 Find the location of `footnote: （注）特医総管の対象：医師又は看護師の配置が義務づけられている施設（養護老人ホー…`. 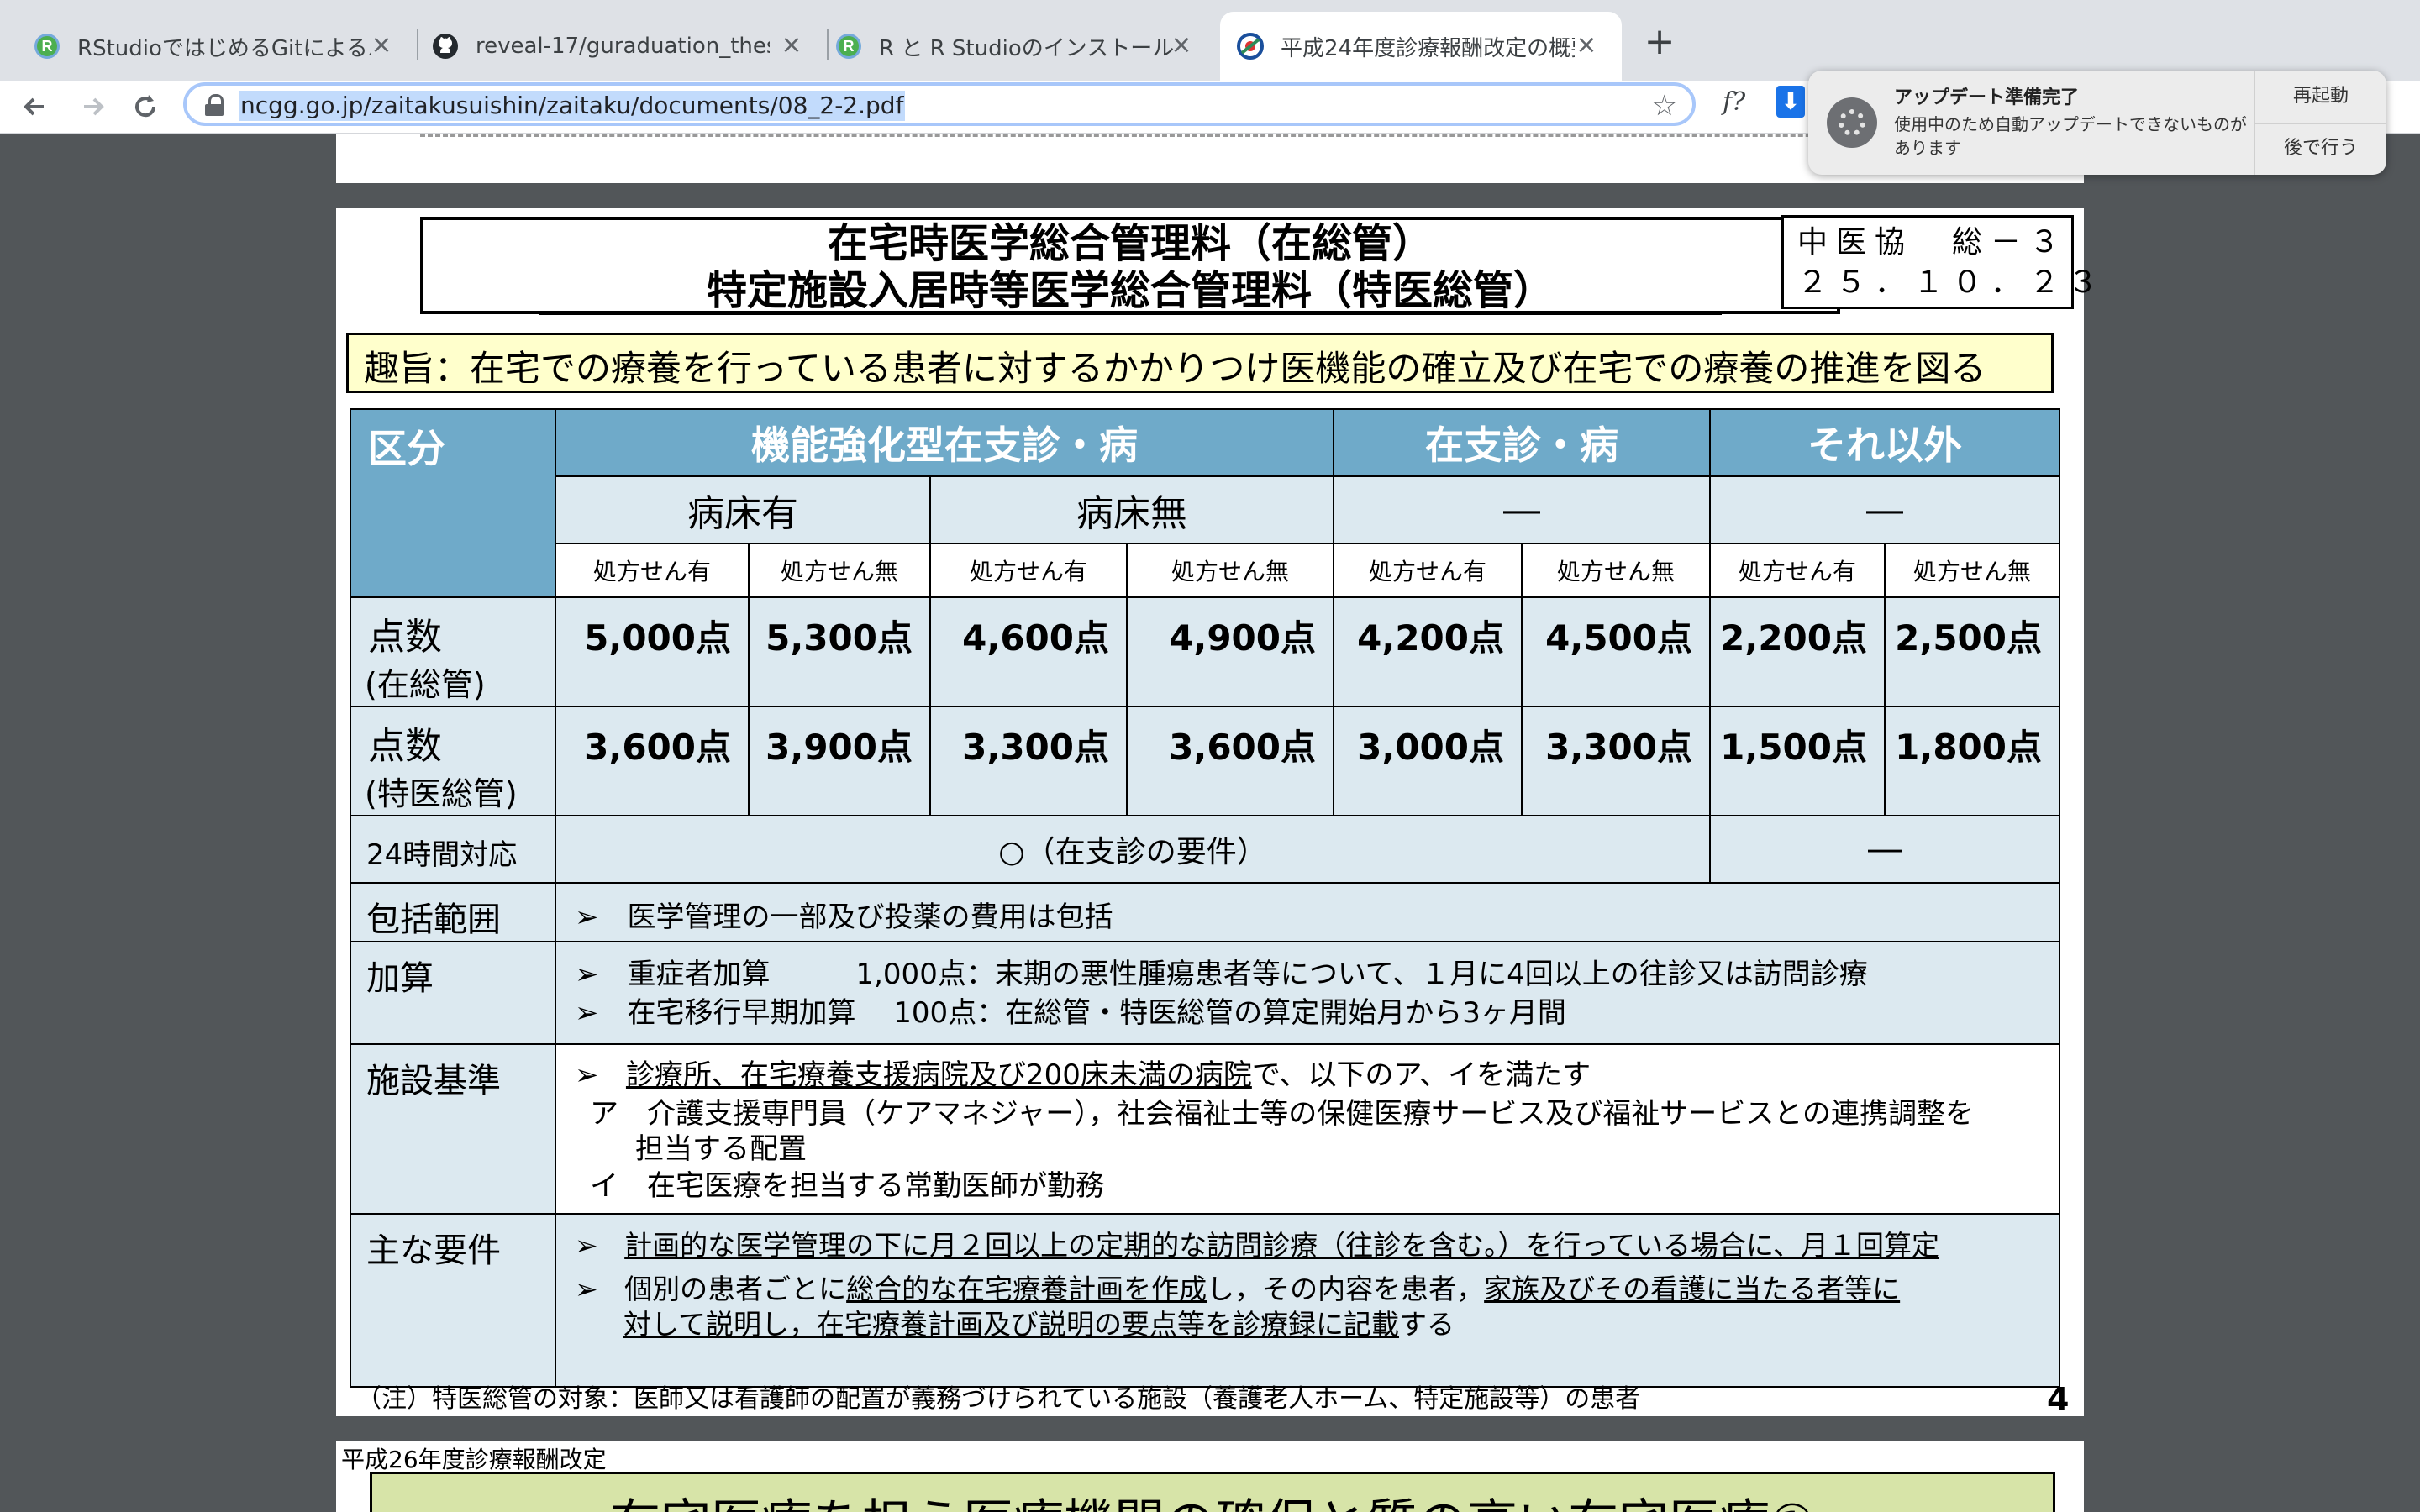

footnote: （注）特医総管の対象：医師又は看護師の配置が義務づけられている施設（養護老人ホー… is located at coordinates (998, 1399).